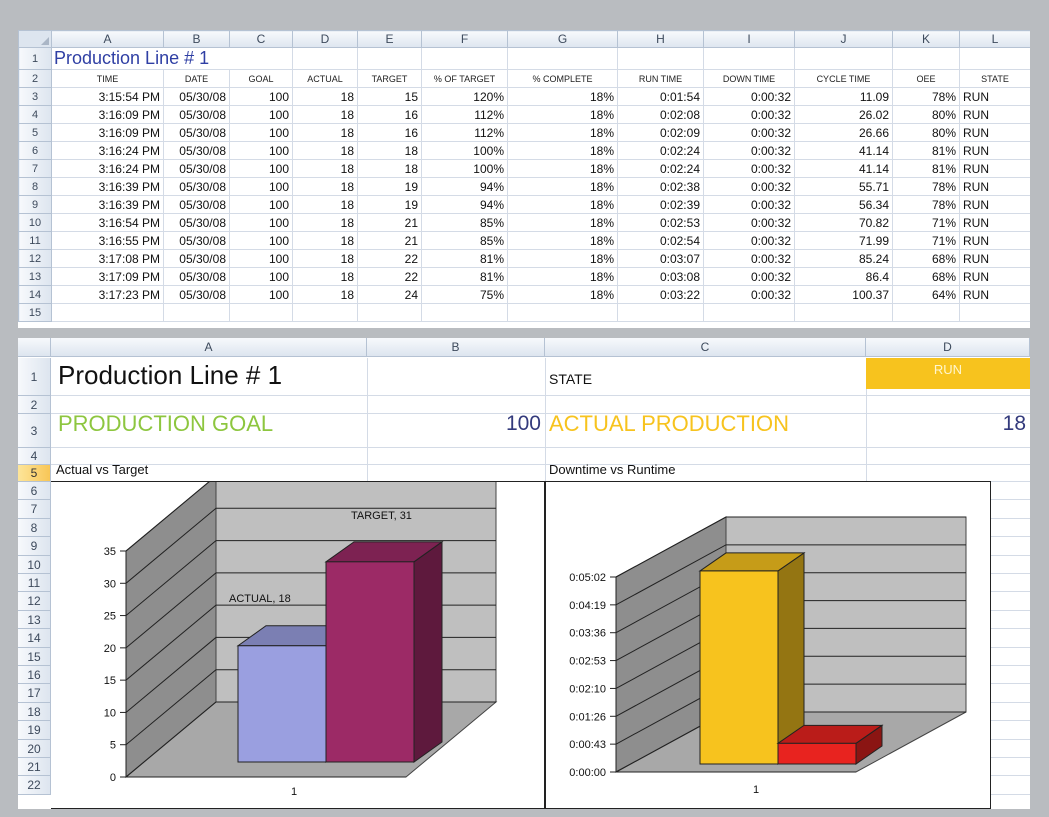  I want to click on data-cell: 70.82, so click(843, 222).